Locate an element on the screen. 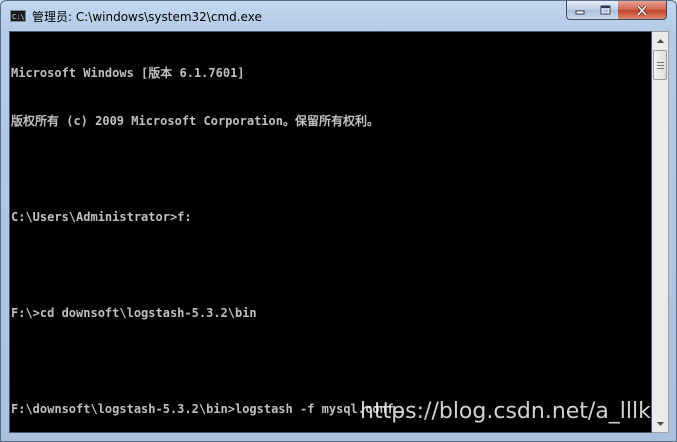  arrow-down-icon is located at coordinates (660, 423).